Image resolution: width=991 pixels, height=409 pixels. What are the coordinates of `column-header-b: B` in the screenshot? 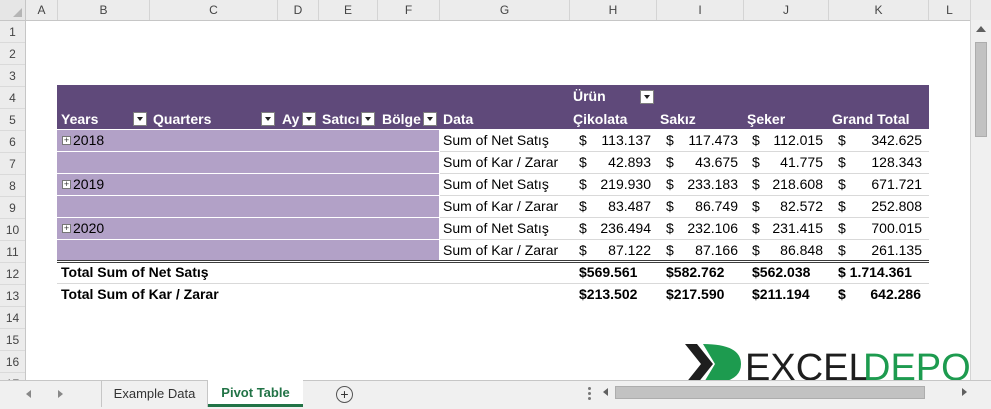 It's located at (104, 10).